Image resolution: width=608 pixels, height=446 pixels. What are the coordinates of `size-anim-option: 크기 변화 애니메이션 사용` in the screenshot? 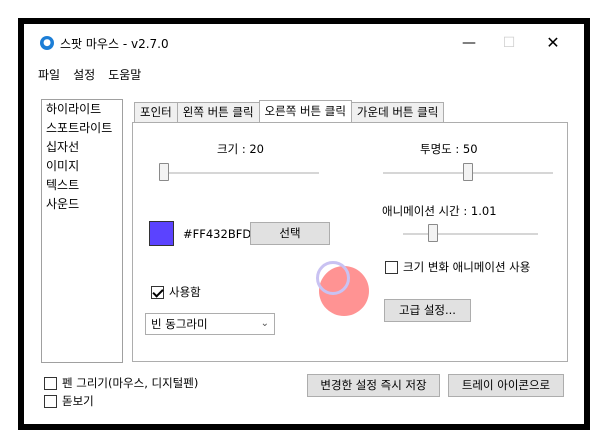 It's located at (457, 267).